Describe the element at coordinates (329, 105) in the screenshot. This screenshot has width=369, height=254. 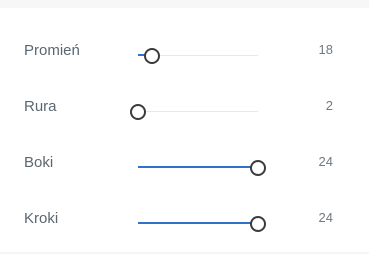
I see `slider-value: 2` at that location.